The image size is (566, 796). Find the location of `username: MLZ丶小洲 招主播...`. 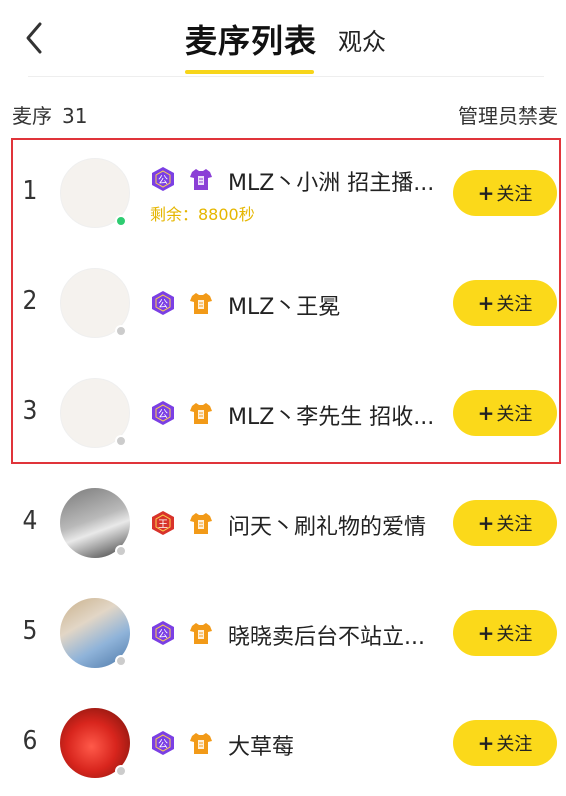

username: MLZ丶小洲 招主播... is located at coordinates (339, 181).